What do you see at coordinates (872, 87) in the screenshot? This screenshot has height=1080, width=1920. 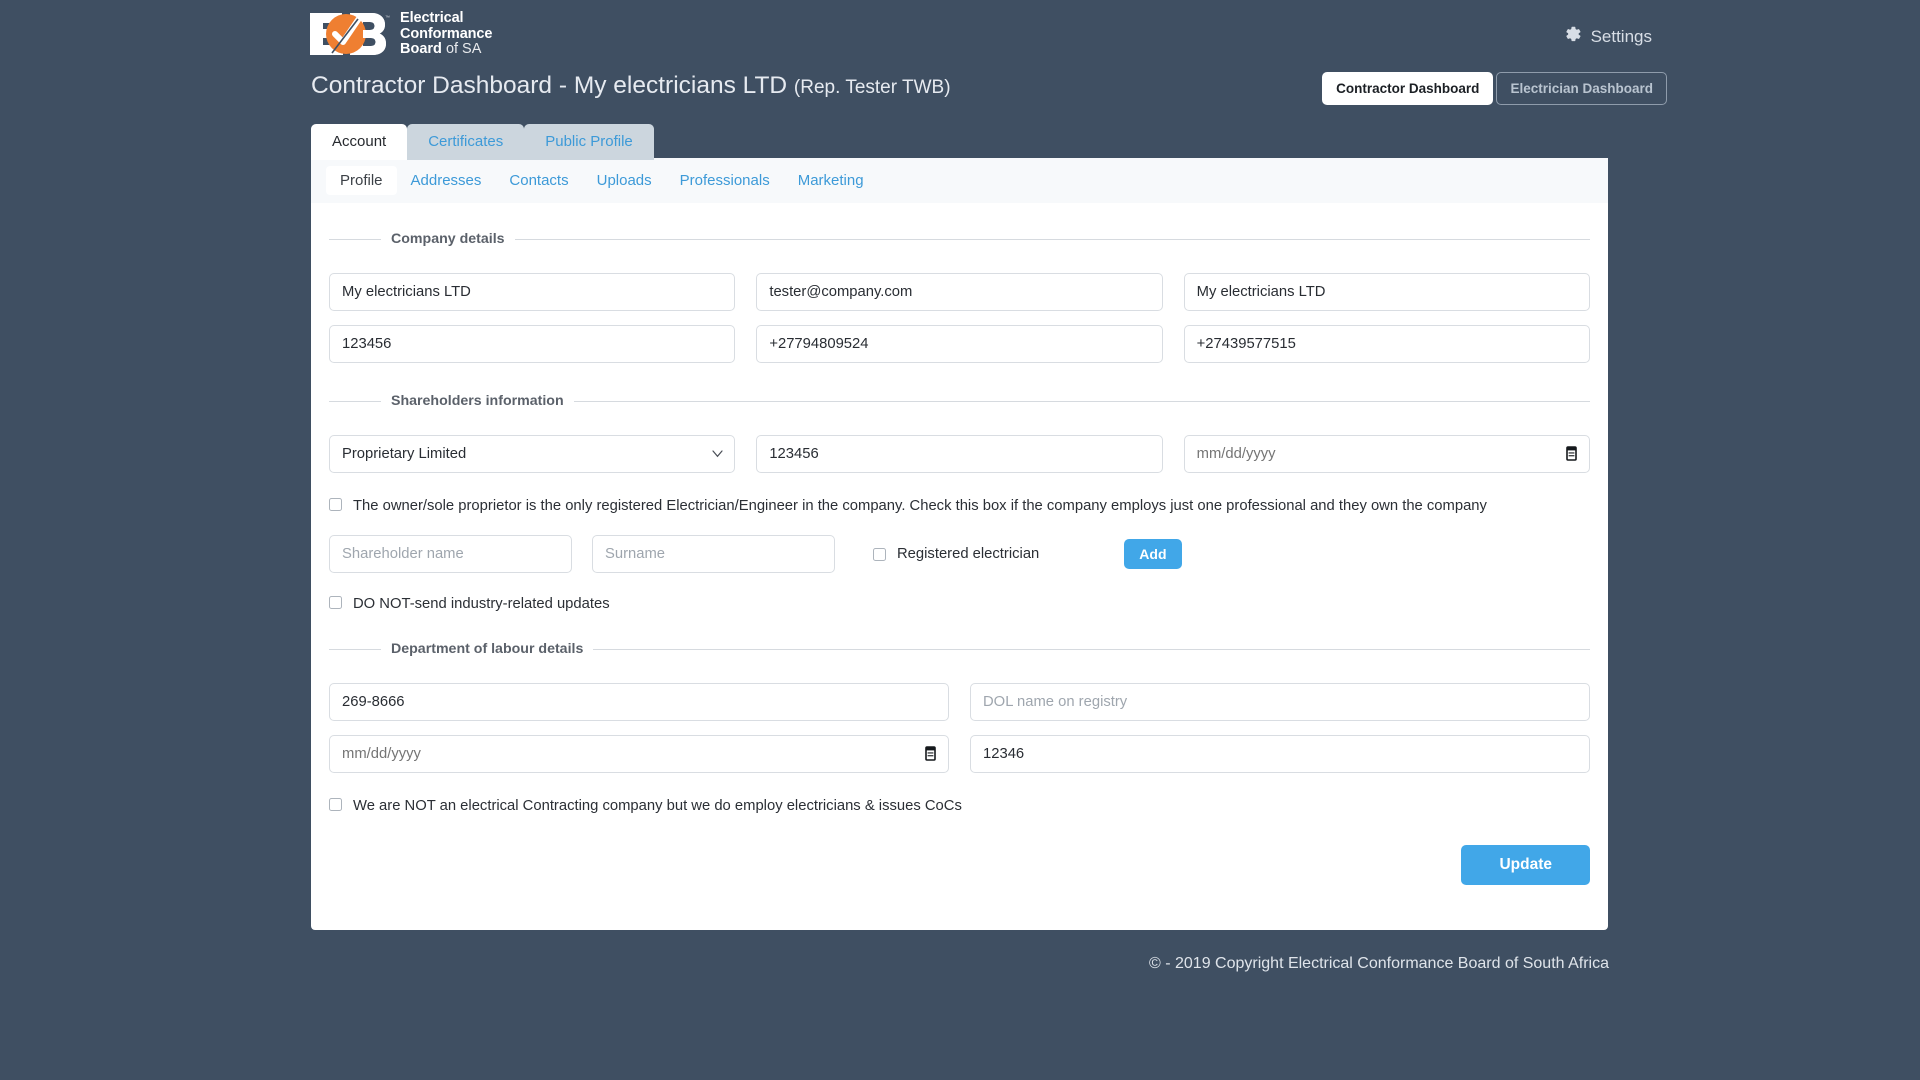 I see `page-title-rep: (Rep. Tester TWB)` at bounding box center [872, 87].